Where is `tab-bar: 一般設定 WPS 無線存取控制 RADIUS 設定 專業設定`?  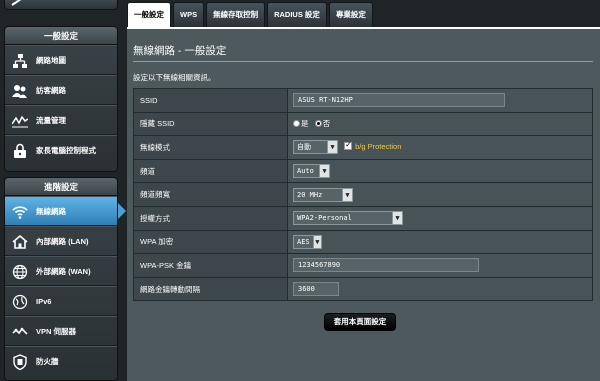
tab-bar: 一般設定 WPS 無線存取控制 RADIUS 設定 專業設定 is located at coordinates (251, 15).